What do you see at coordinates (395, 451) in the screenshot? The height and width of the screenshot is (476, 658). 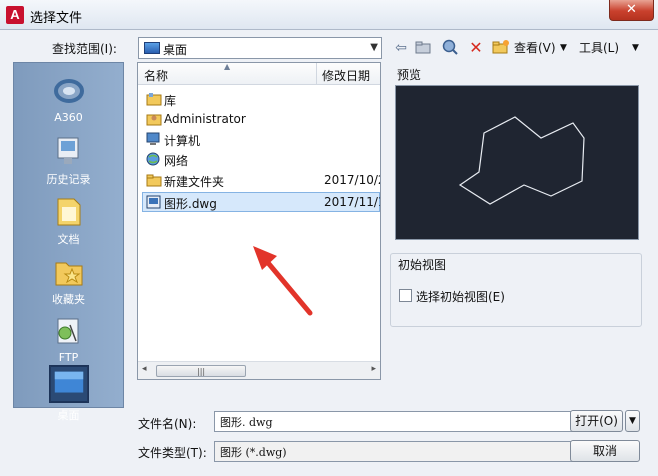 I see `filetype-select: 图形 (*.dwg)` at bounding box center [395, 451].